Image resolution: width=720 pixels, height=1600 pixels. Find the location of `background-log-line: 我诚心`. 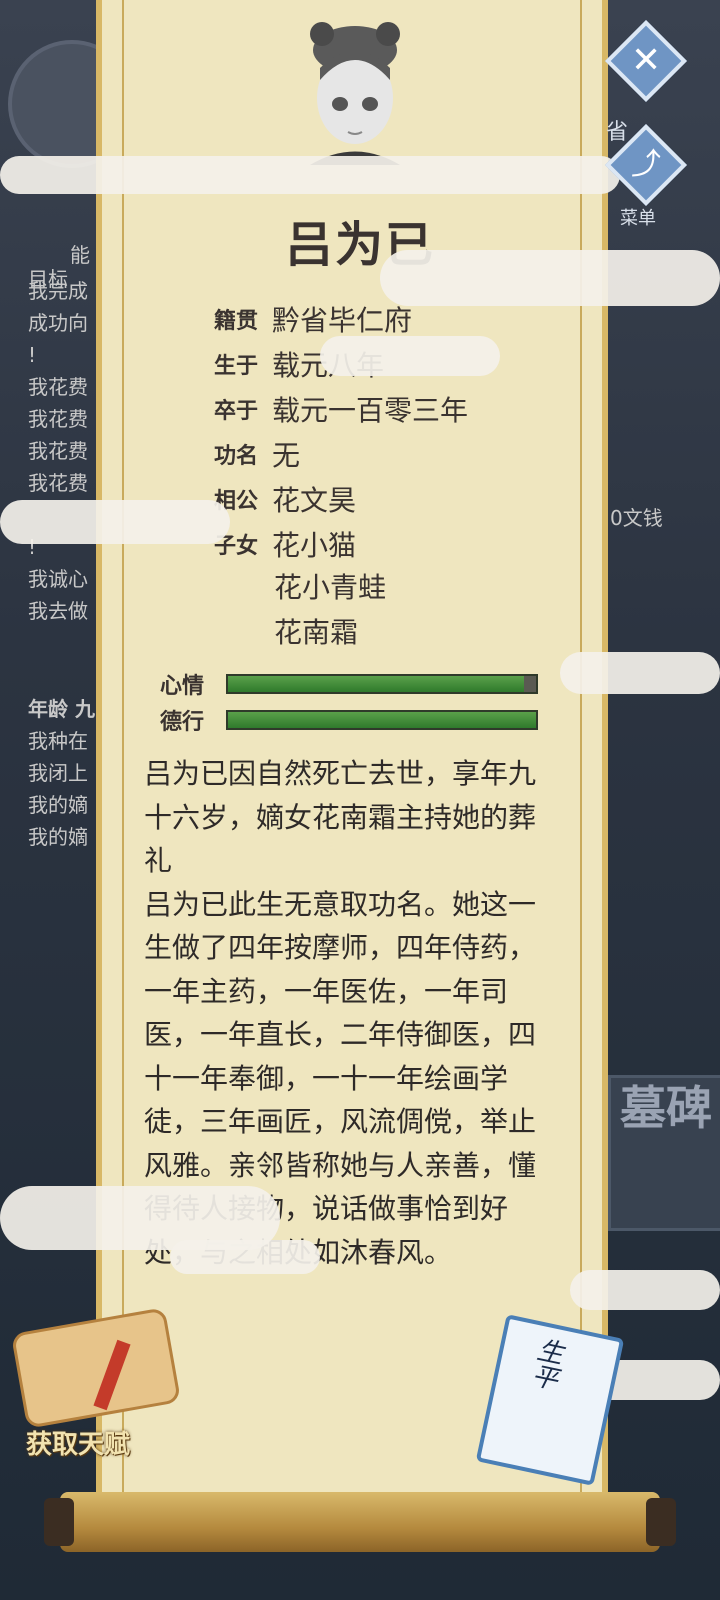

background-log-line: 我诚心 is located at coordinates (58, 579).